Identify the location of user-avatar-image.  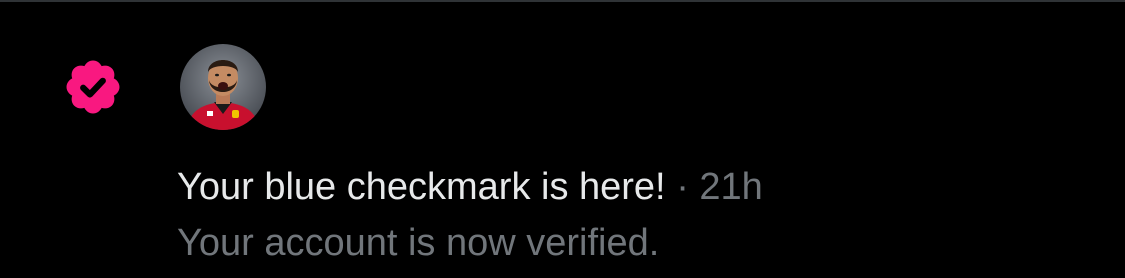
(223, 87).